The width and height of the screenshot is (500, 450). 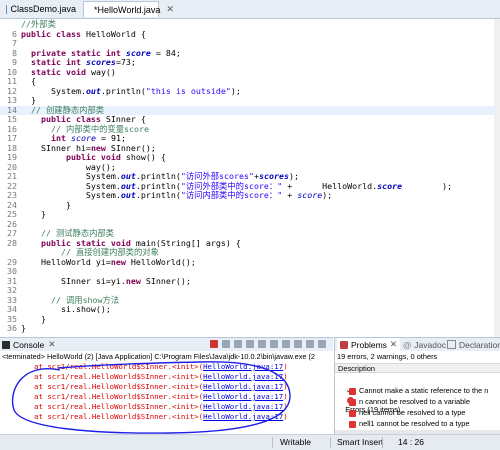 I want to click on problems-summary: 19 errors, 2 warnings, 0 others, so click(x=387, y=357).